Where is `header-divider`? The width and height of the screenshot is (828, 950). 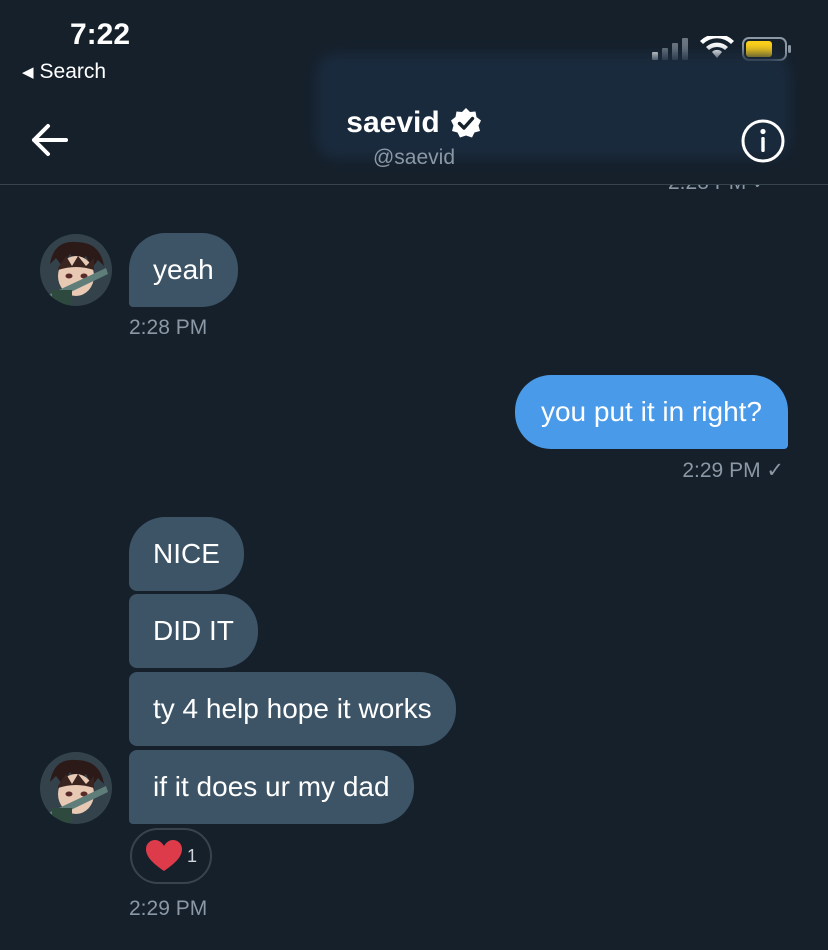 header-divider is located at coordinates (414, 184).